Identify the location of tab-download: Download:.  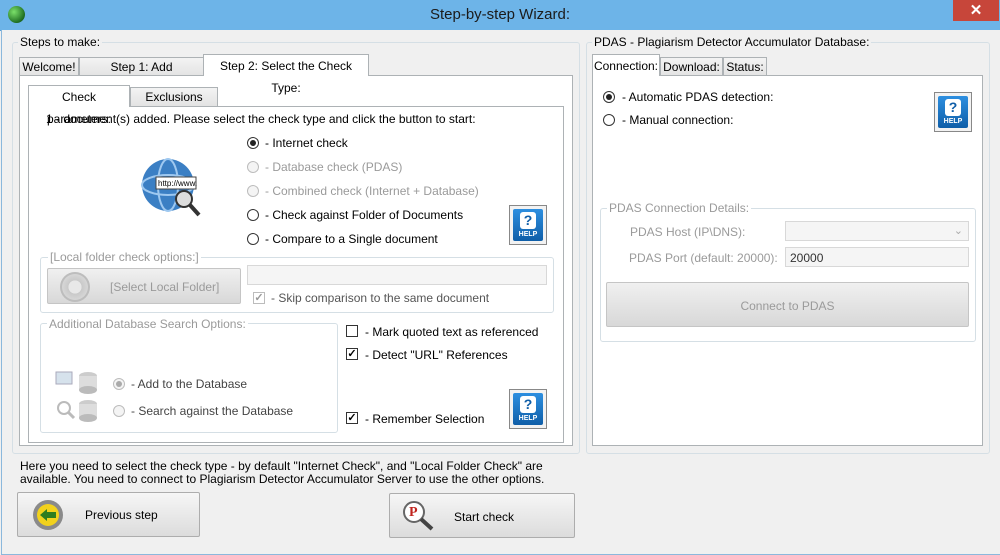
(691, 66).